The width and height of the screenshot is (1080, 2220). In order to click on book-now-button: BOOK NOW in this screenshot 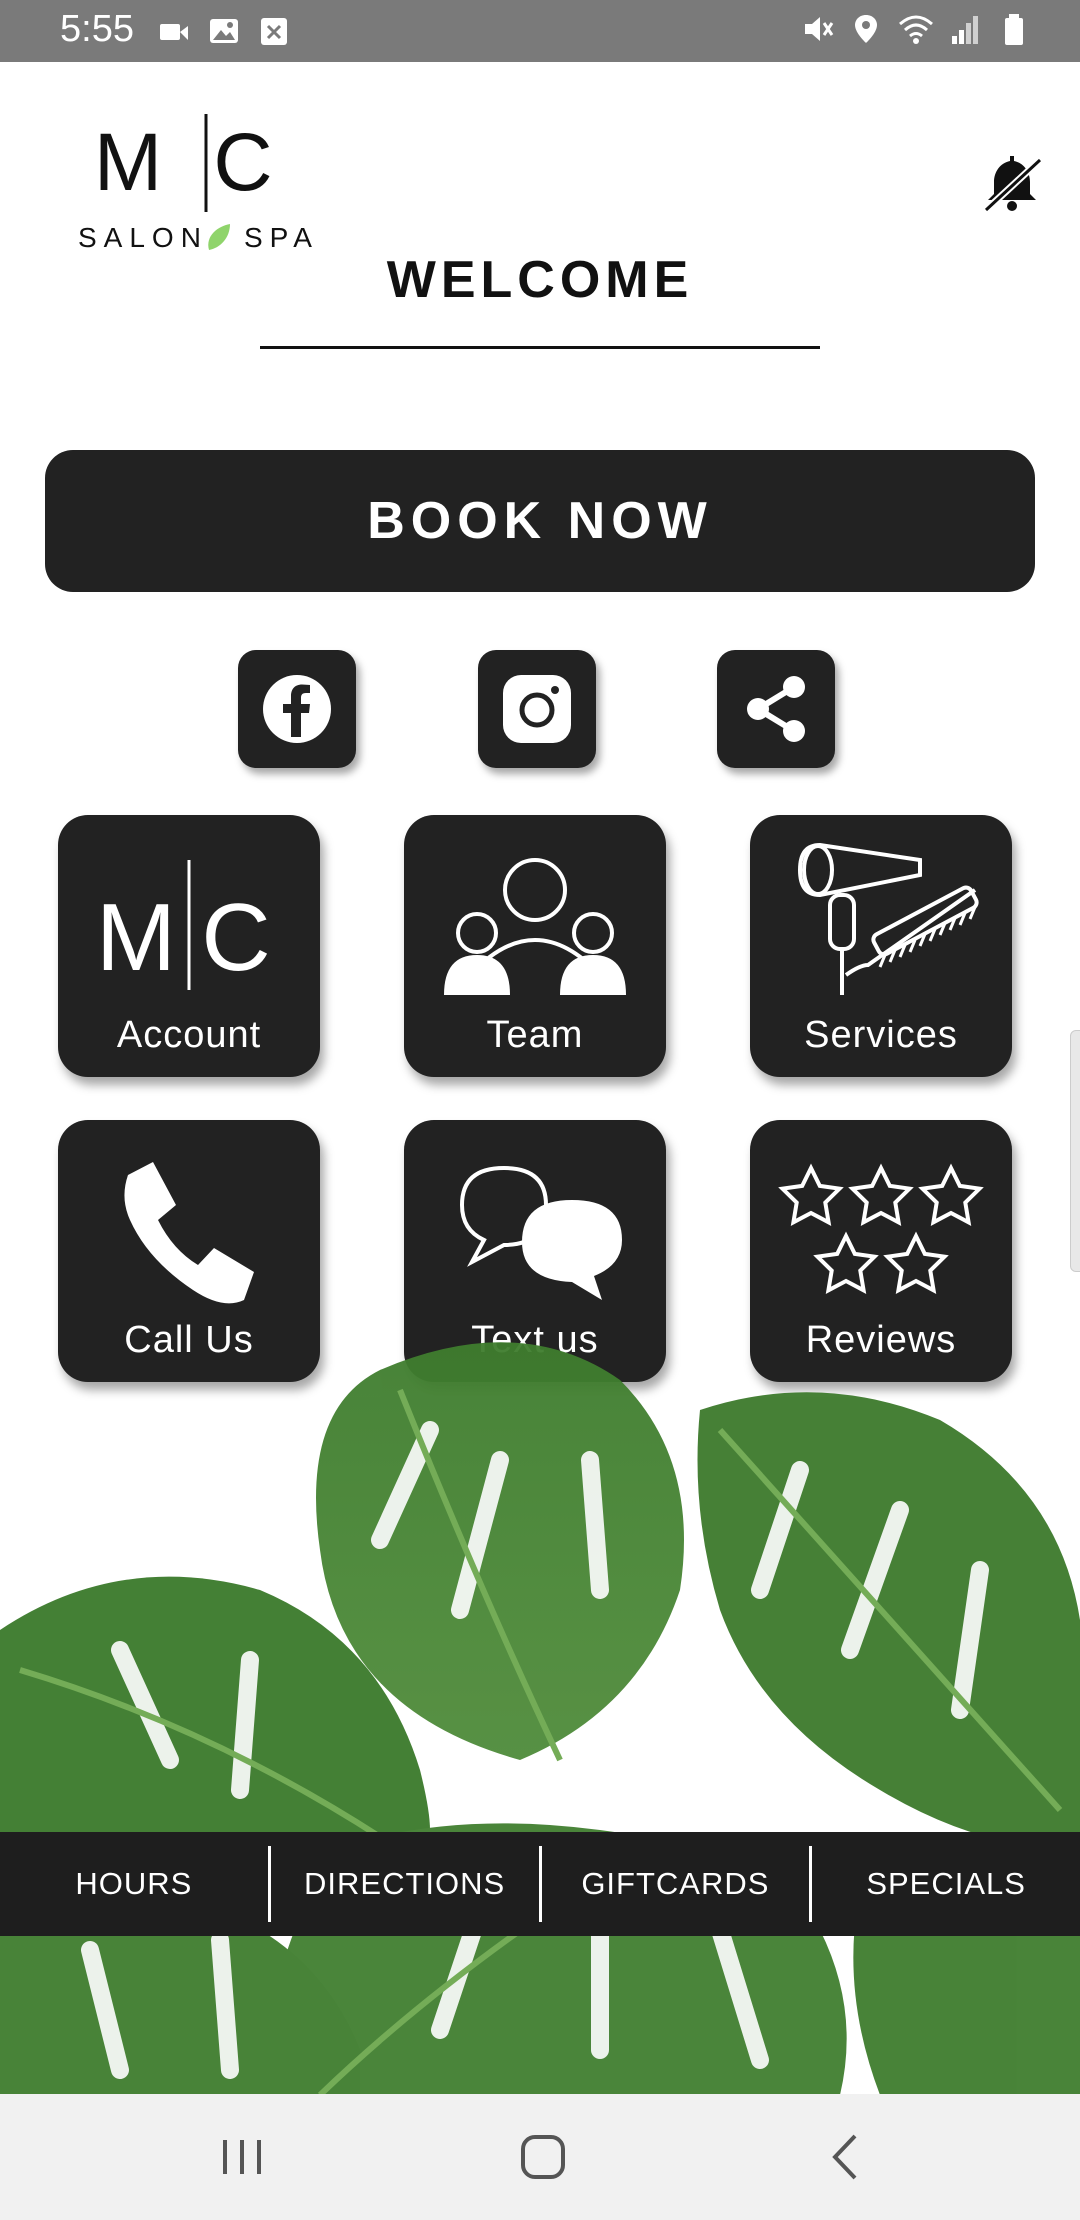, I will do `click(540, 521)`.